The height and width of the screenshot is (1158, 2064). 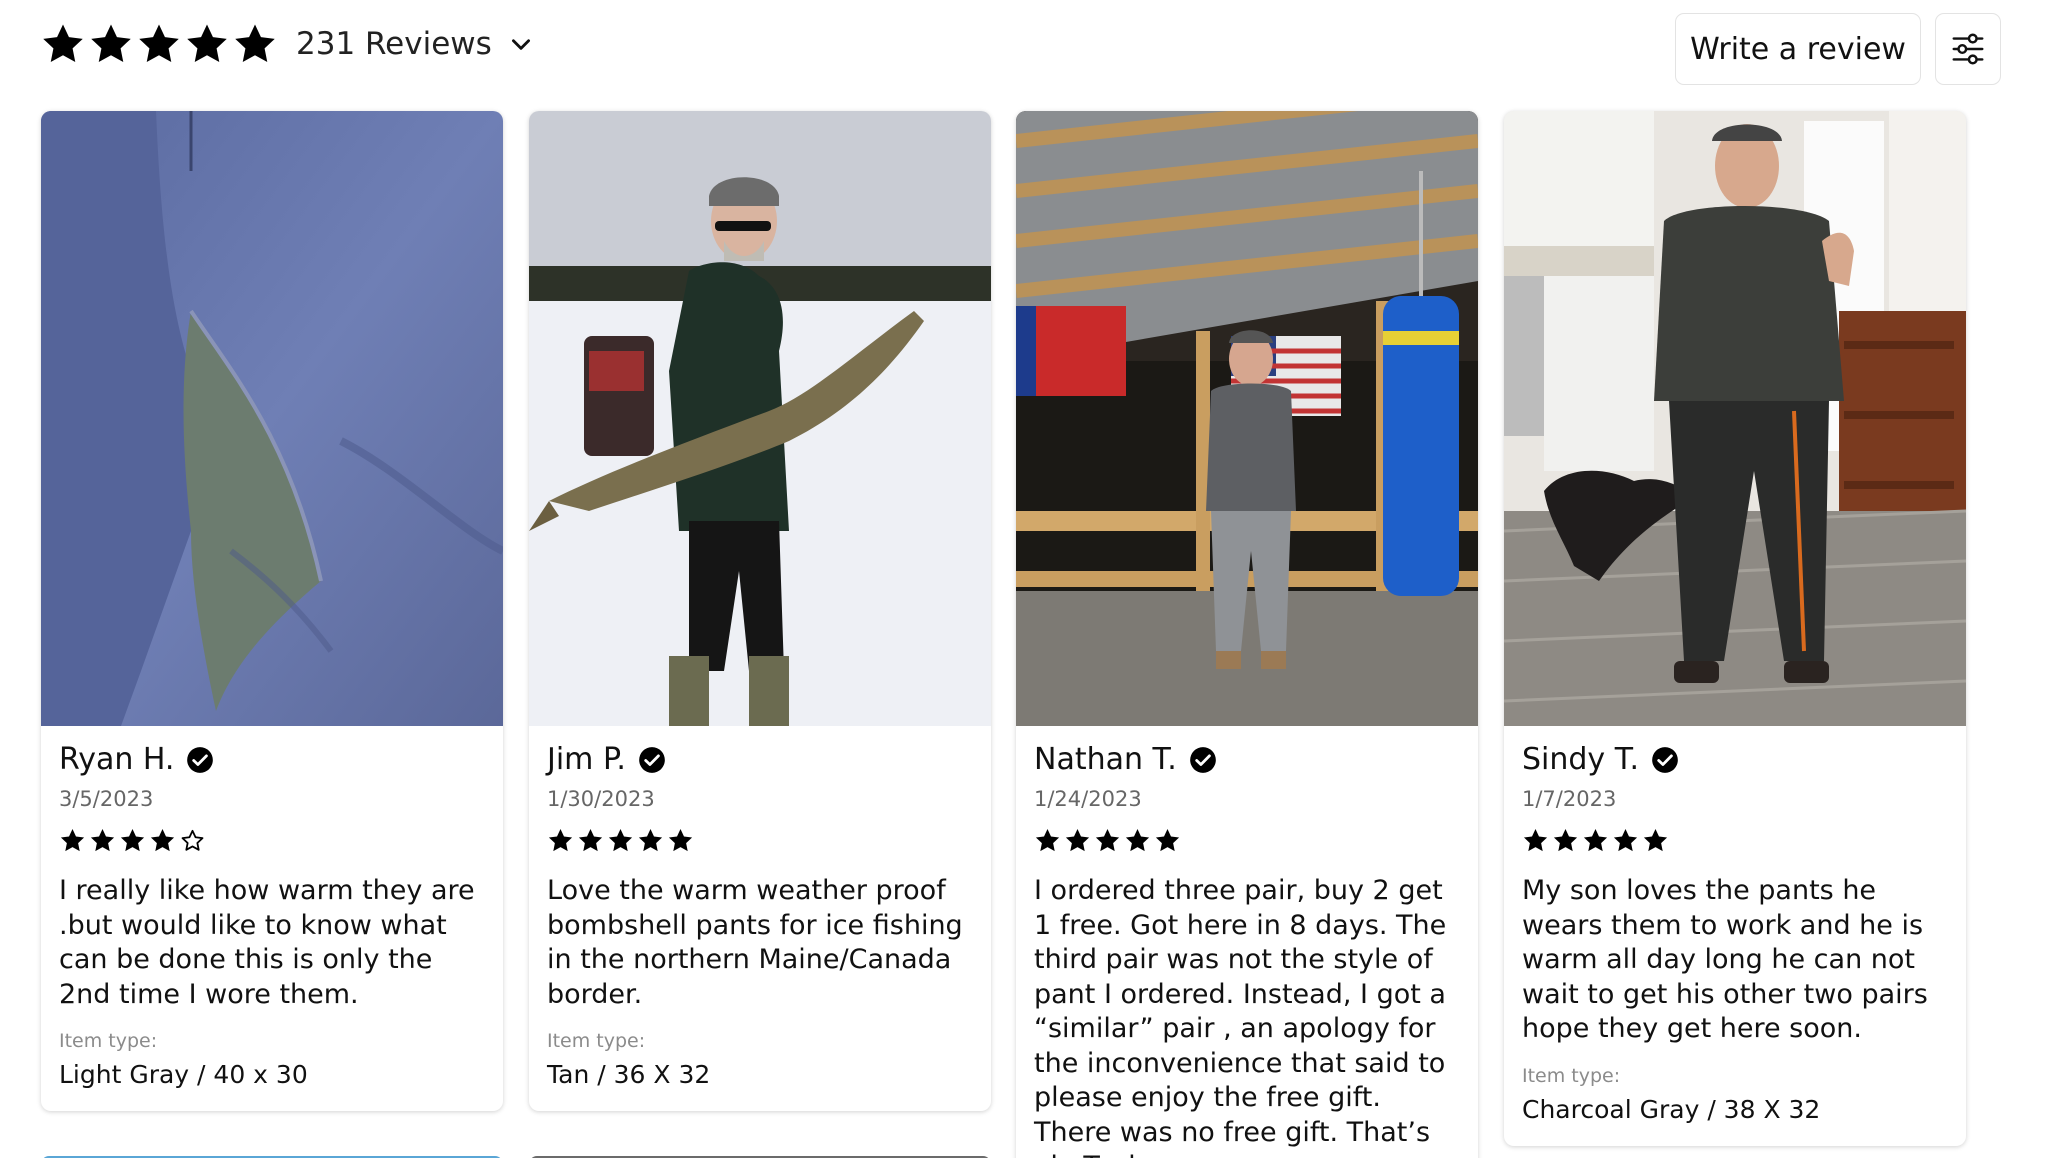 I want to click on reviewer-name: Sindy T., so click(x=1581, y=759).